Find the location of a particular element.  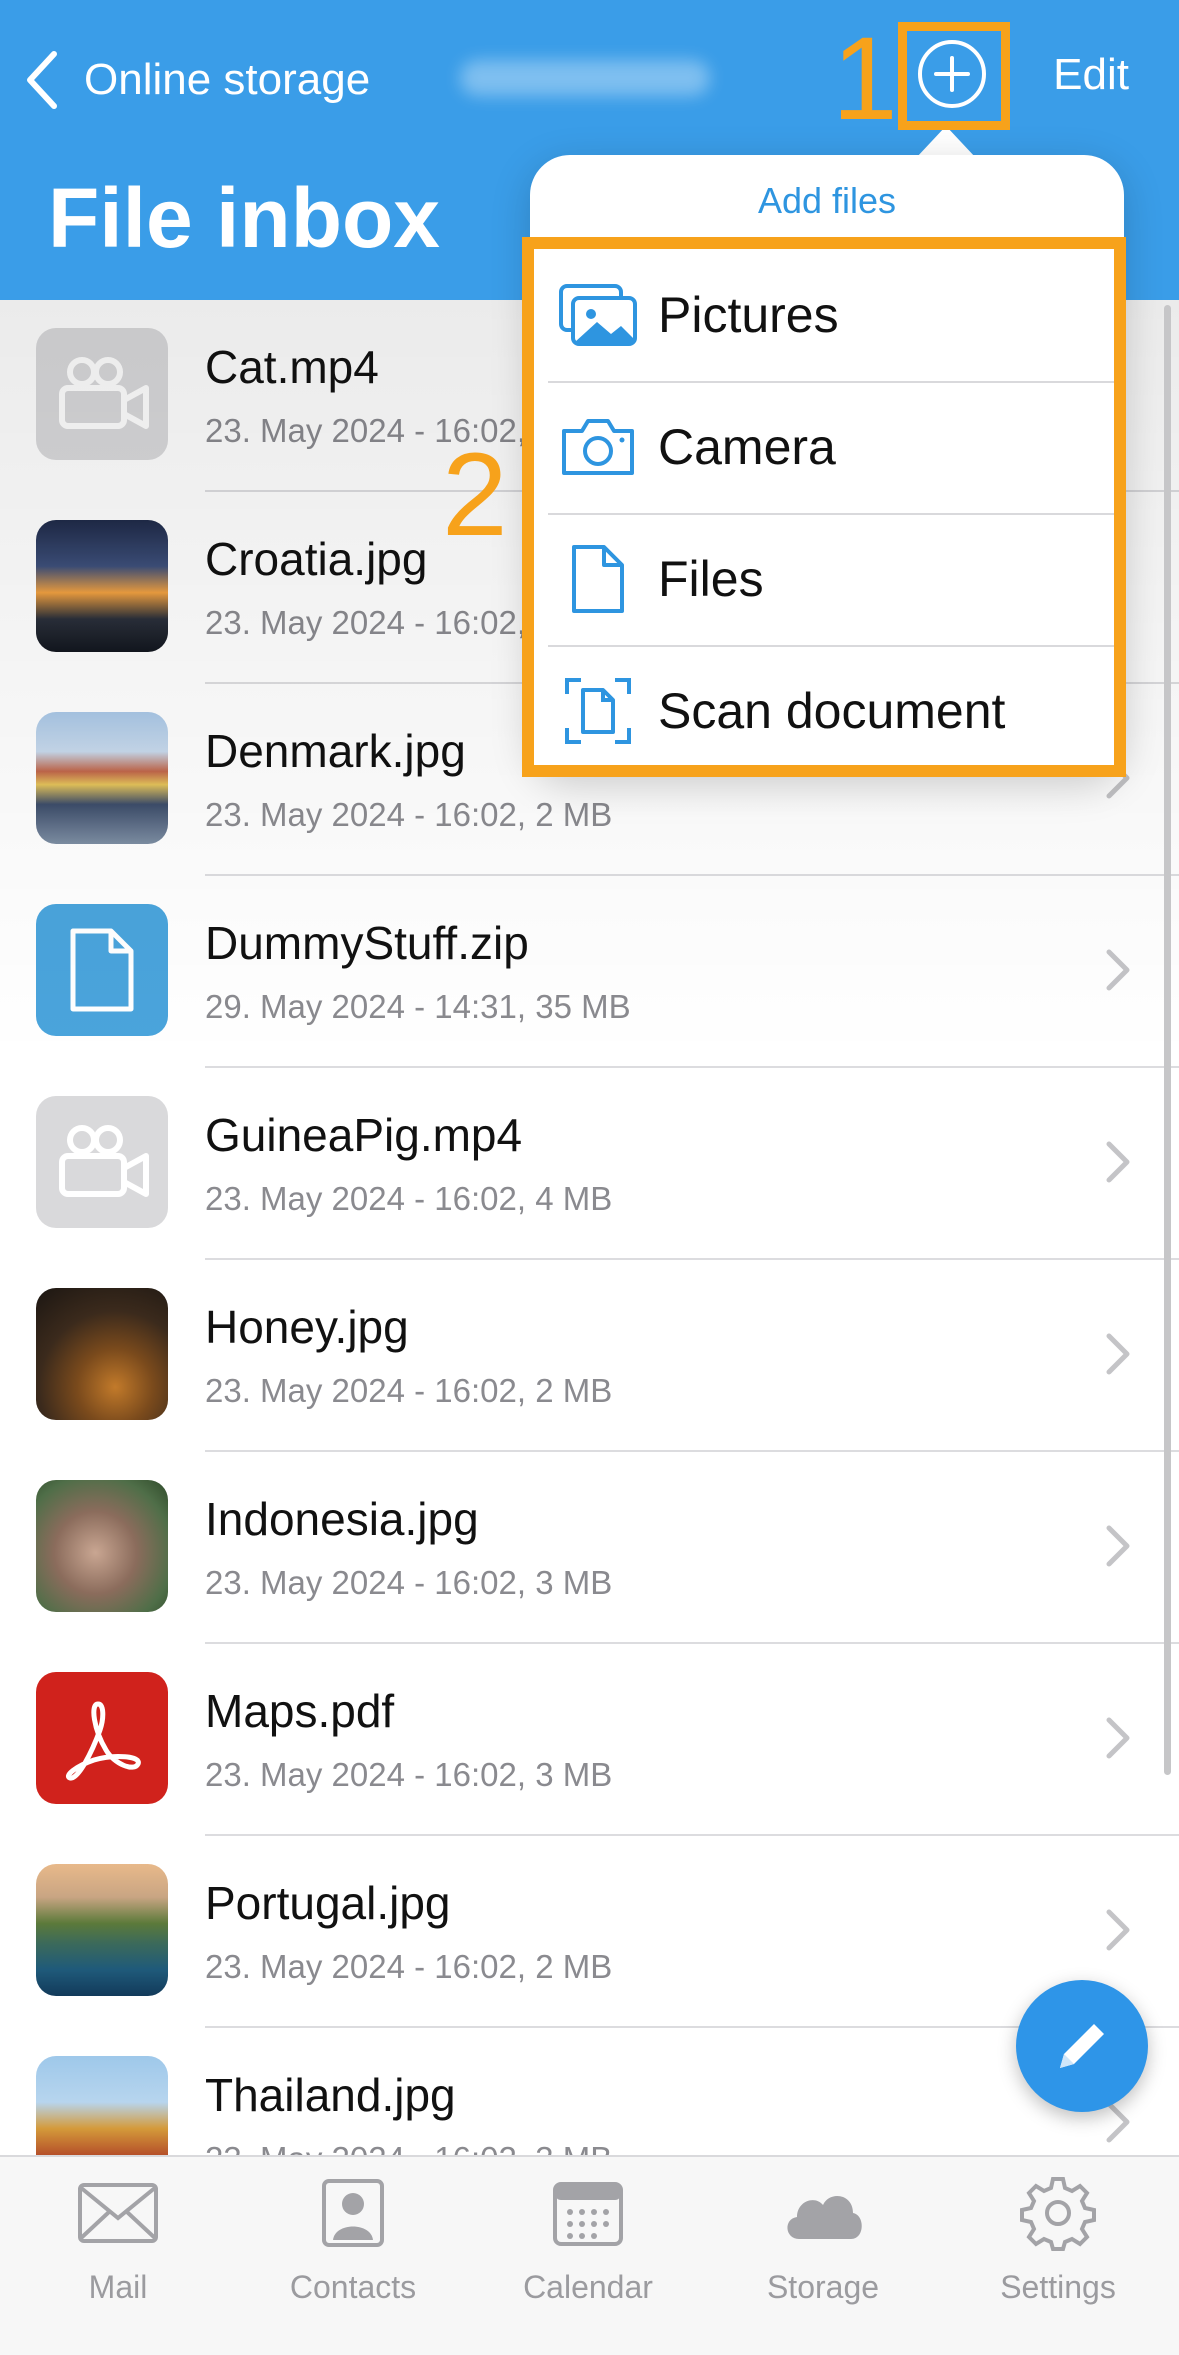

list-item: GuineaPig.mp4 23. May 2024 - 16:02, 4 MB is located at coordinates (589, 1164).